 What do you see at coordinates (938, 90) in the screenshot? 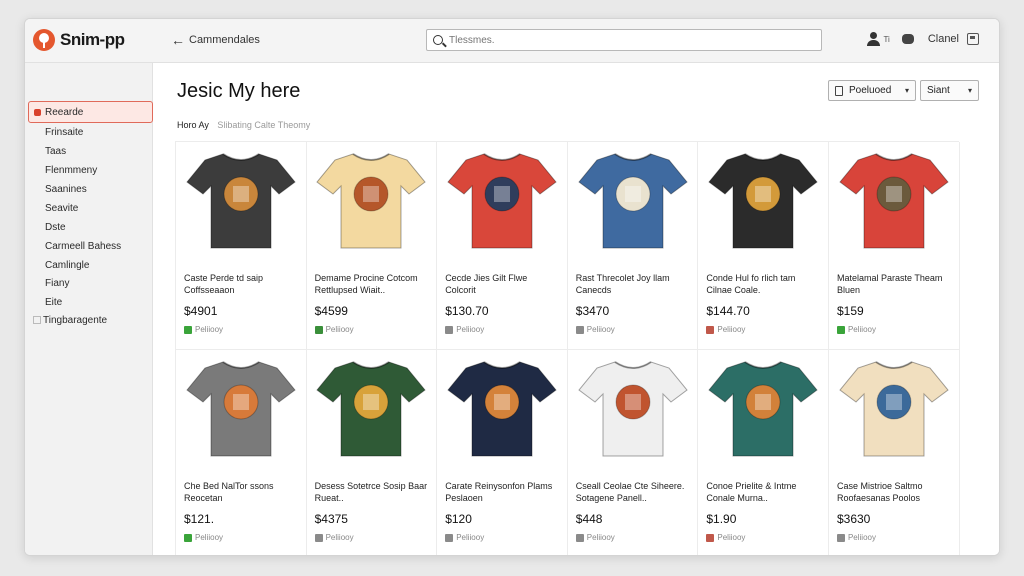
I see `start-select-value: Siant` at bounding box center [938, 90].